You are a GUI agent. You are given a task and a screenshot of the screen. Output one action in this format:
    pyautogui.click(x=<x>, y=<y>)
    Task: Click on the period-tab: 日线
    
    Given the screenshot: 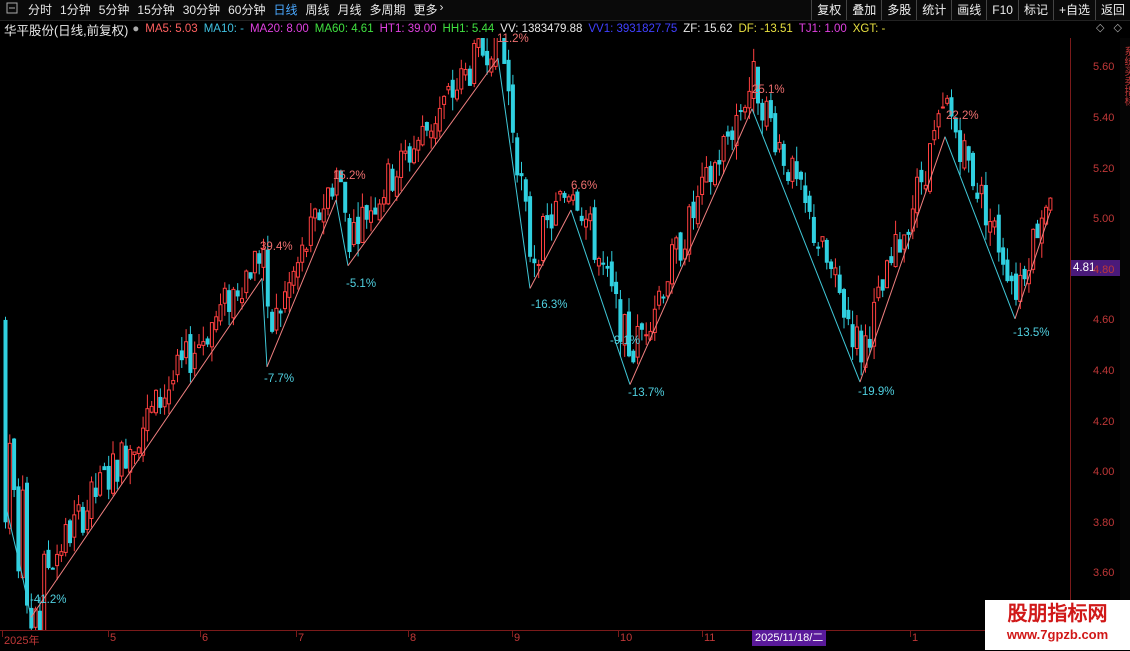 What is the action you would take?
    pyautogui.click(x=285, y=10)
    